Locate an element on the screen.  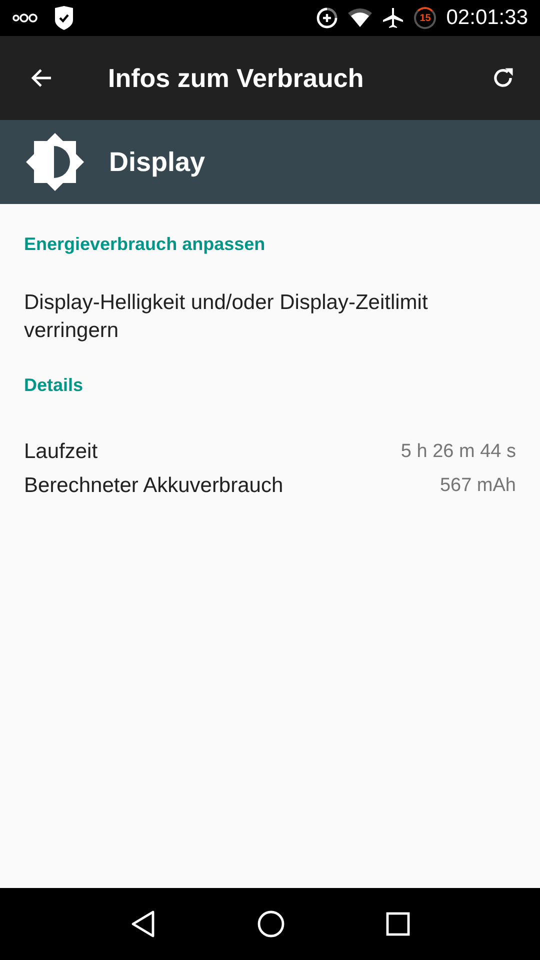
home-icon is located at coordinates (270, 924).